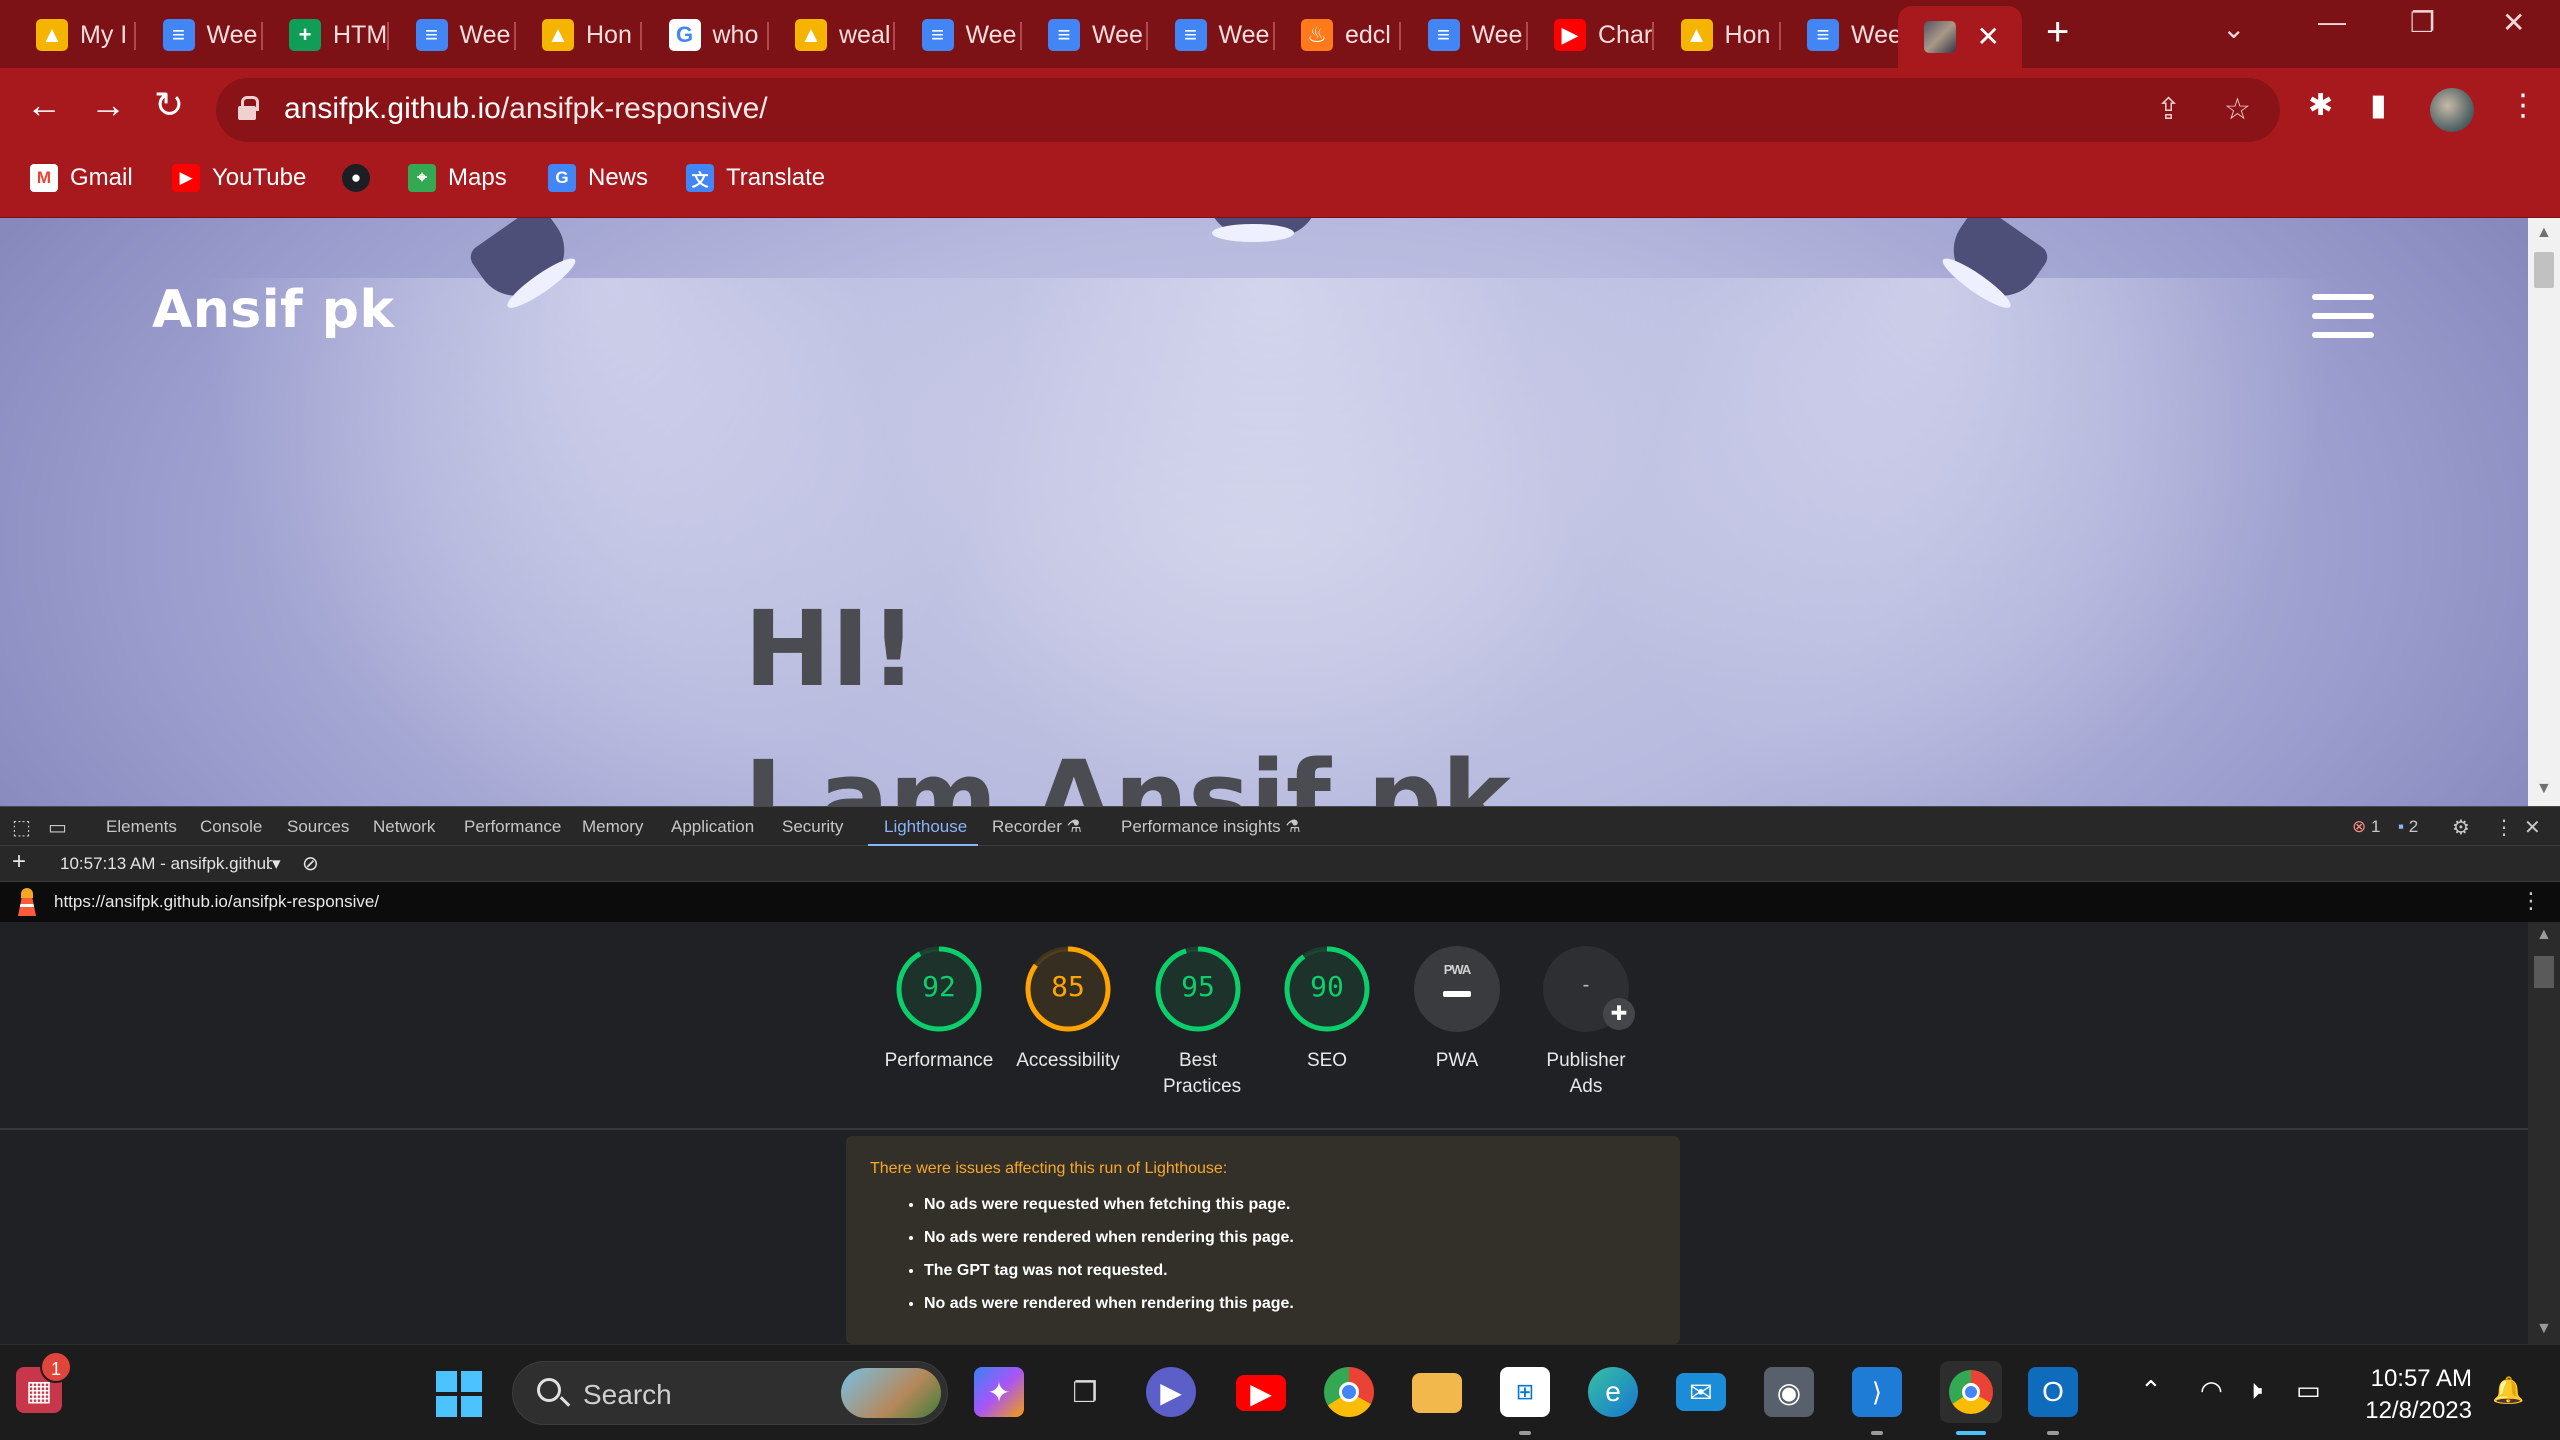  I want to click on bookmark-star-icon: ☆, so click(2237, 109).